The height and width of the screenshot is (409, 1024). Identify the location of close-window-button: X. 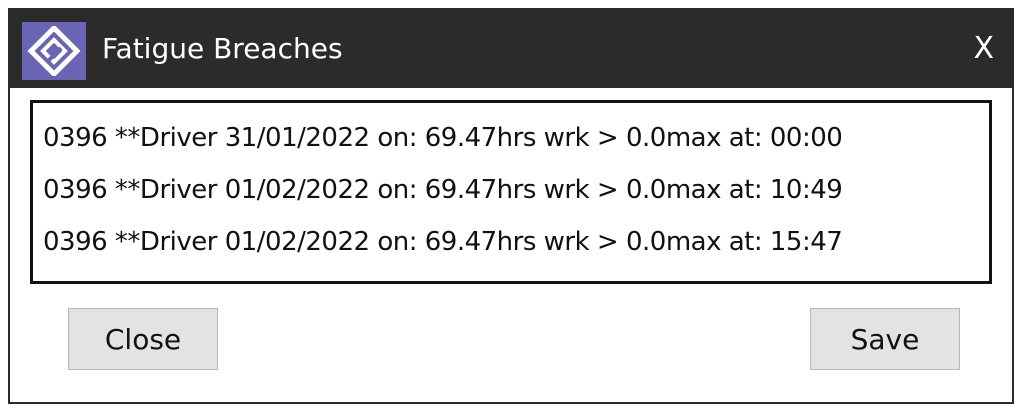
(983, 49).